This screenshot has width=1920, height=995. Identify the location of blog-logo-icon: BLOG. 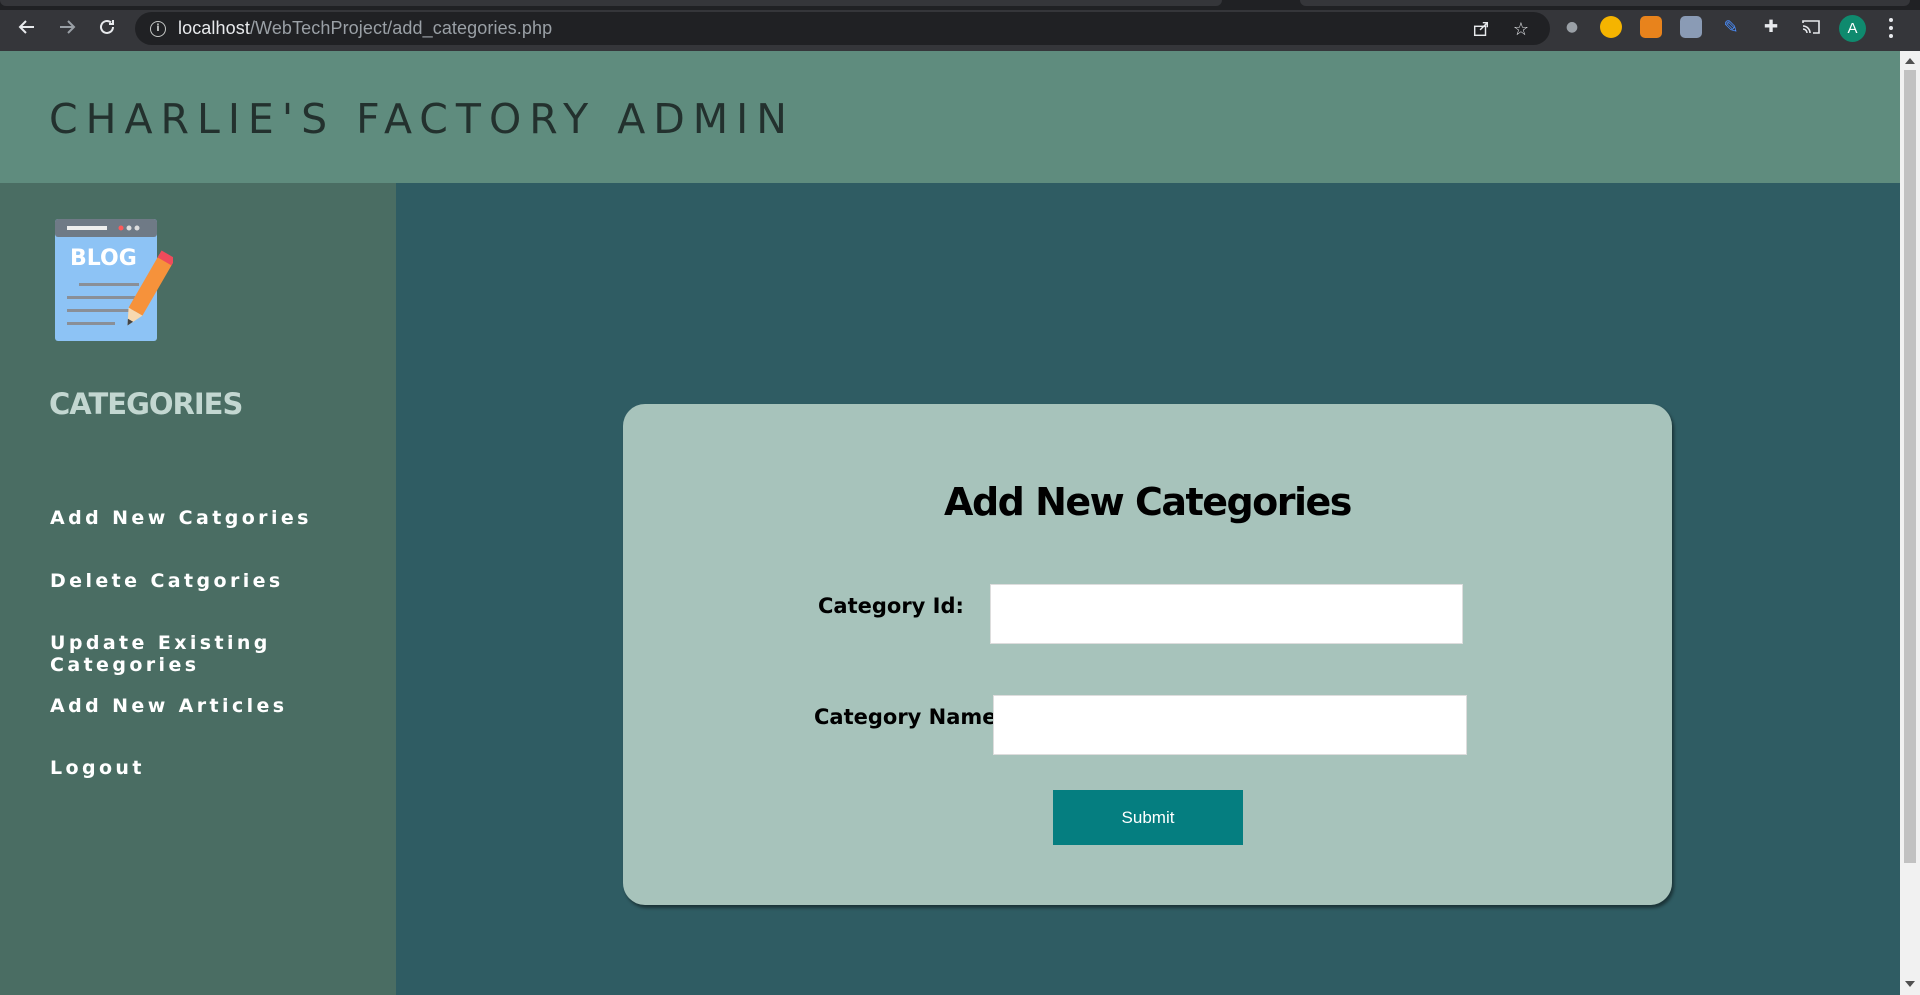
(114, 280).